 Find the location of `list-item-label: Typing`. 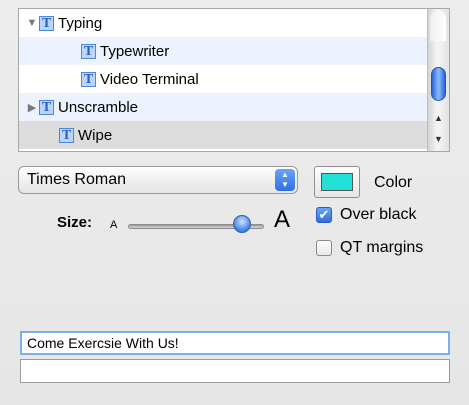

list-item-label: Typing is located at coordinates (80, 23).